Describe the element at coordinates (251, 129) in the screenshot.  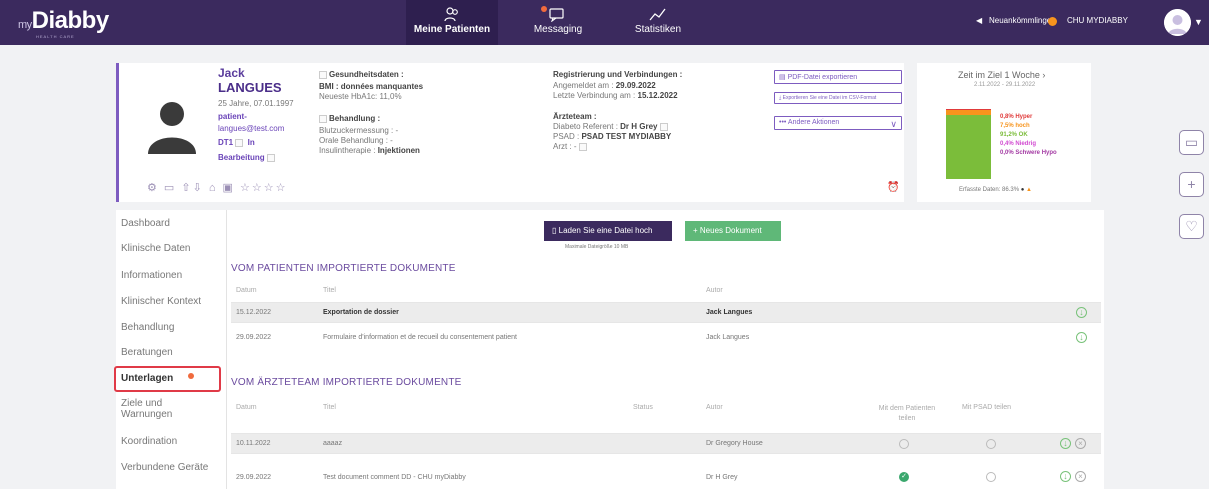
I see `patient-email-2: langues@test.com` at that location.